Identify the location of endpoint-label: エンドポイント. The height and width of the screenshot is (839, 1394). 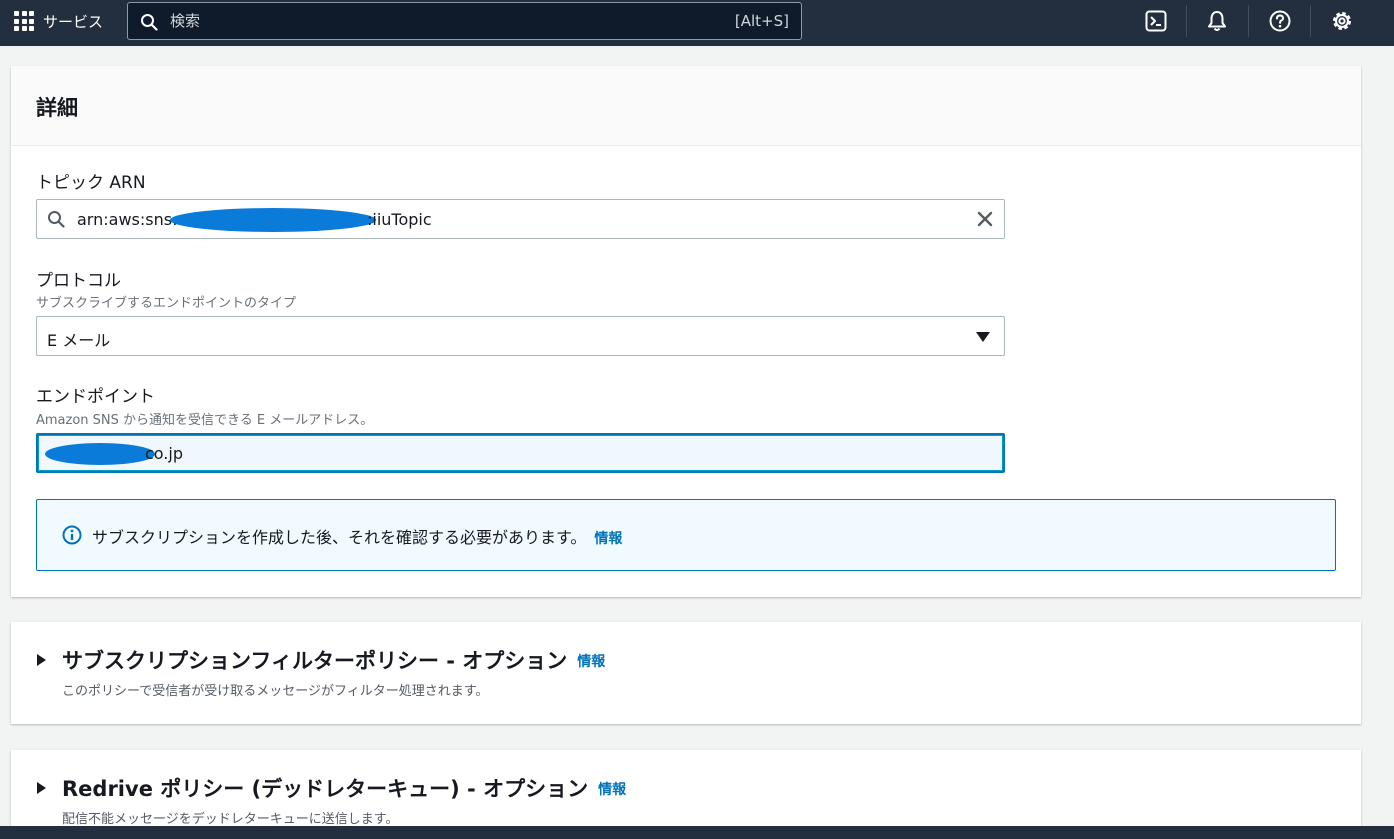
(95, 397).